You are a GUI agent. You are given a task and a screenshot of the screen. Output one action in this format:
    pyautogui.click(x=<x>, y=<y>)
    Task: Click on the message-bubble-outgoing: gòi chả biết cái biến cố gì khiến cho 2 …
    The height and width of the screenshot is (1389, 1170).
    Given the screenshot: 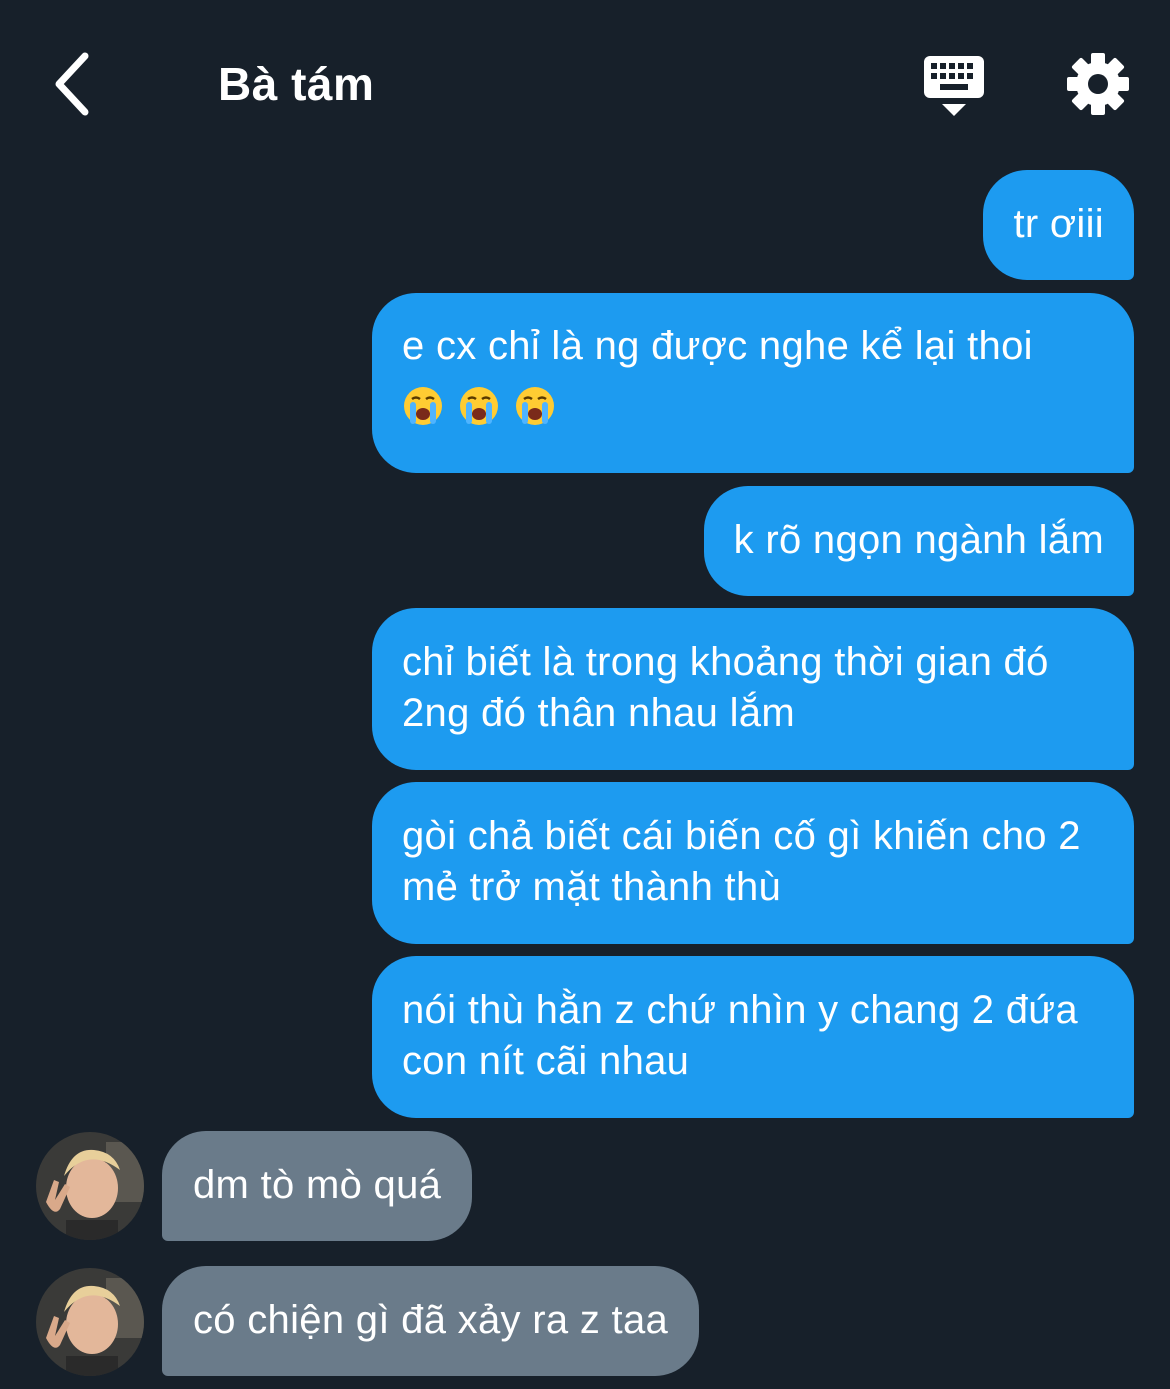 What is the action you would take?
    pyautogui.click(x=753, y=863)
    